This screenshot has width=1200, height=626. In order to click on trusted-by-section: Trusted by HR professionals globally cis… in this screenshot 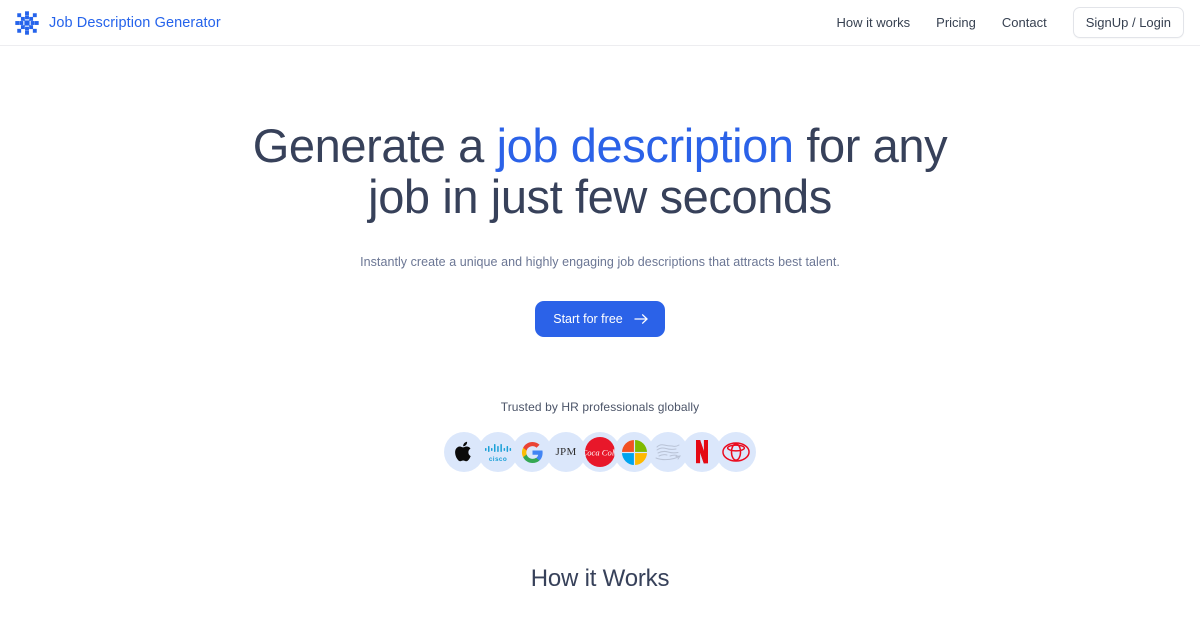, I will do `click(600, 436)`.